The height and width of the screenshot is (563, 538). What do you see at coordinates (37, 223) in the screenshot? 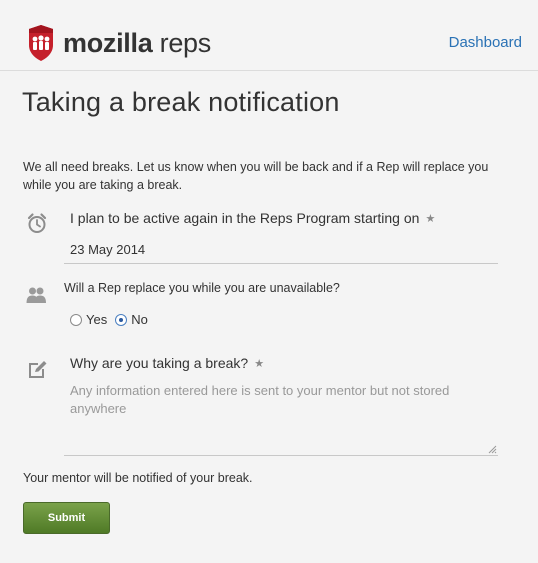
I see `alarm-clock-icon` at bounding box center [37, 223].